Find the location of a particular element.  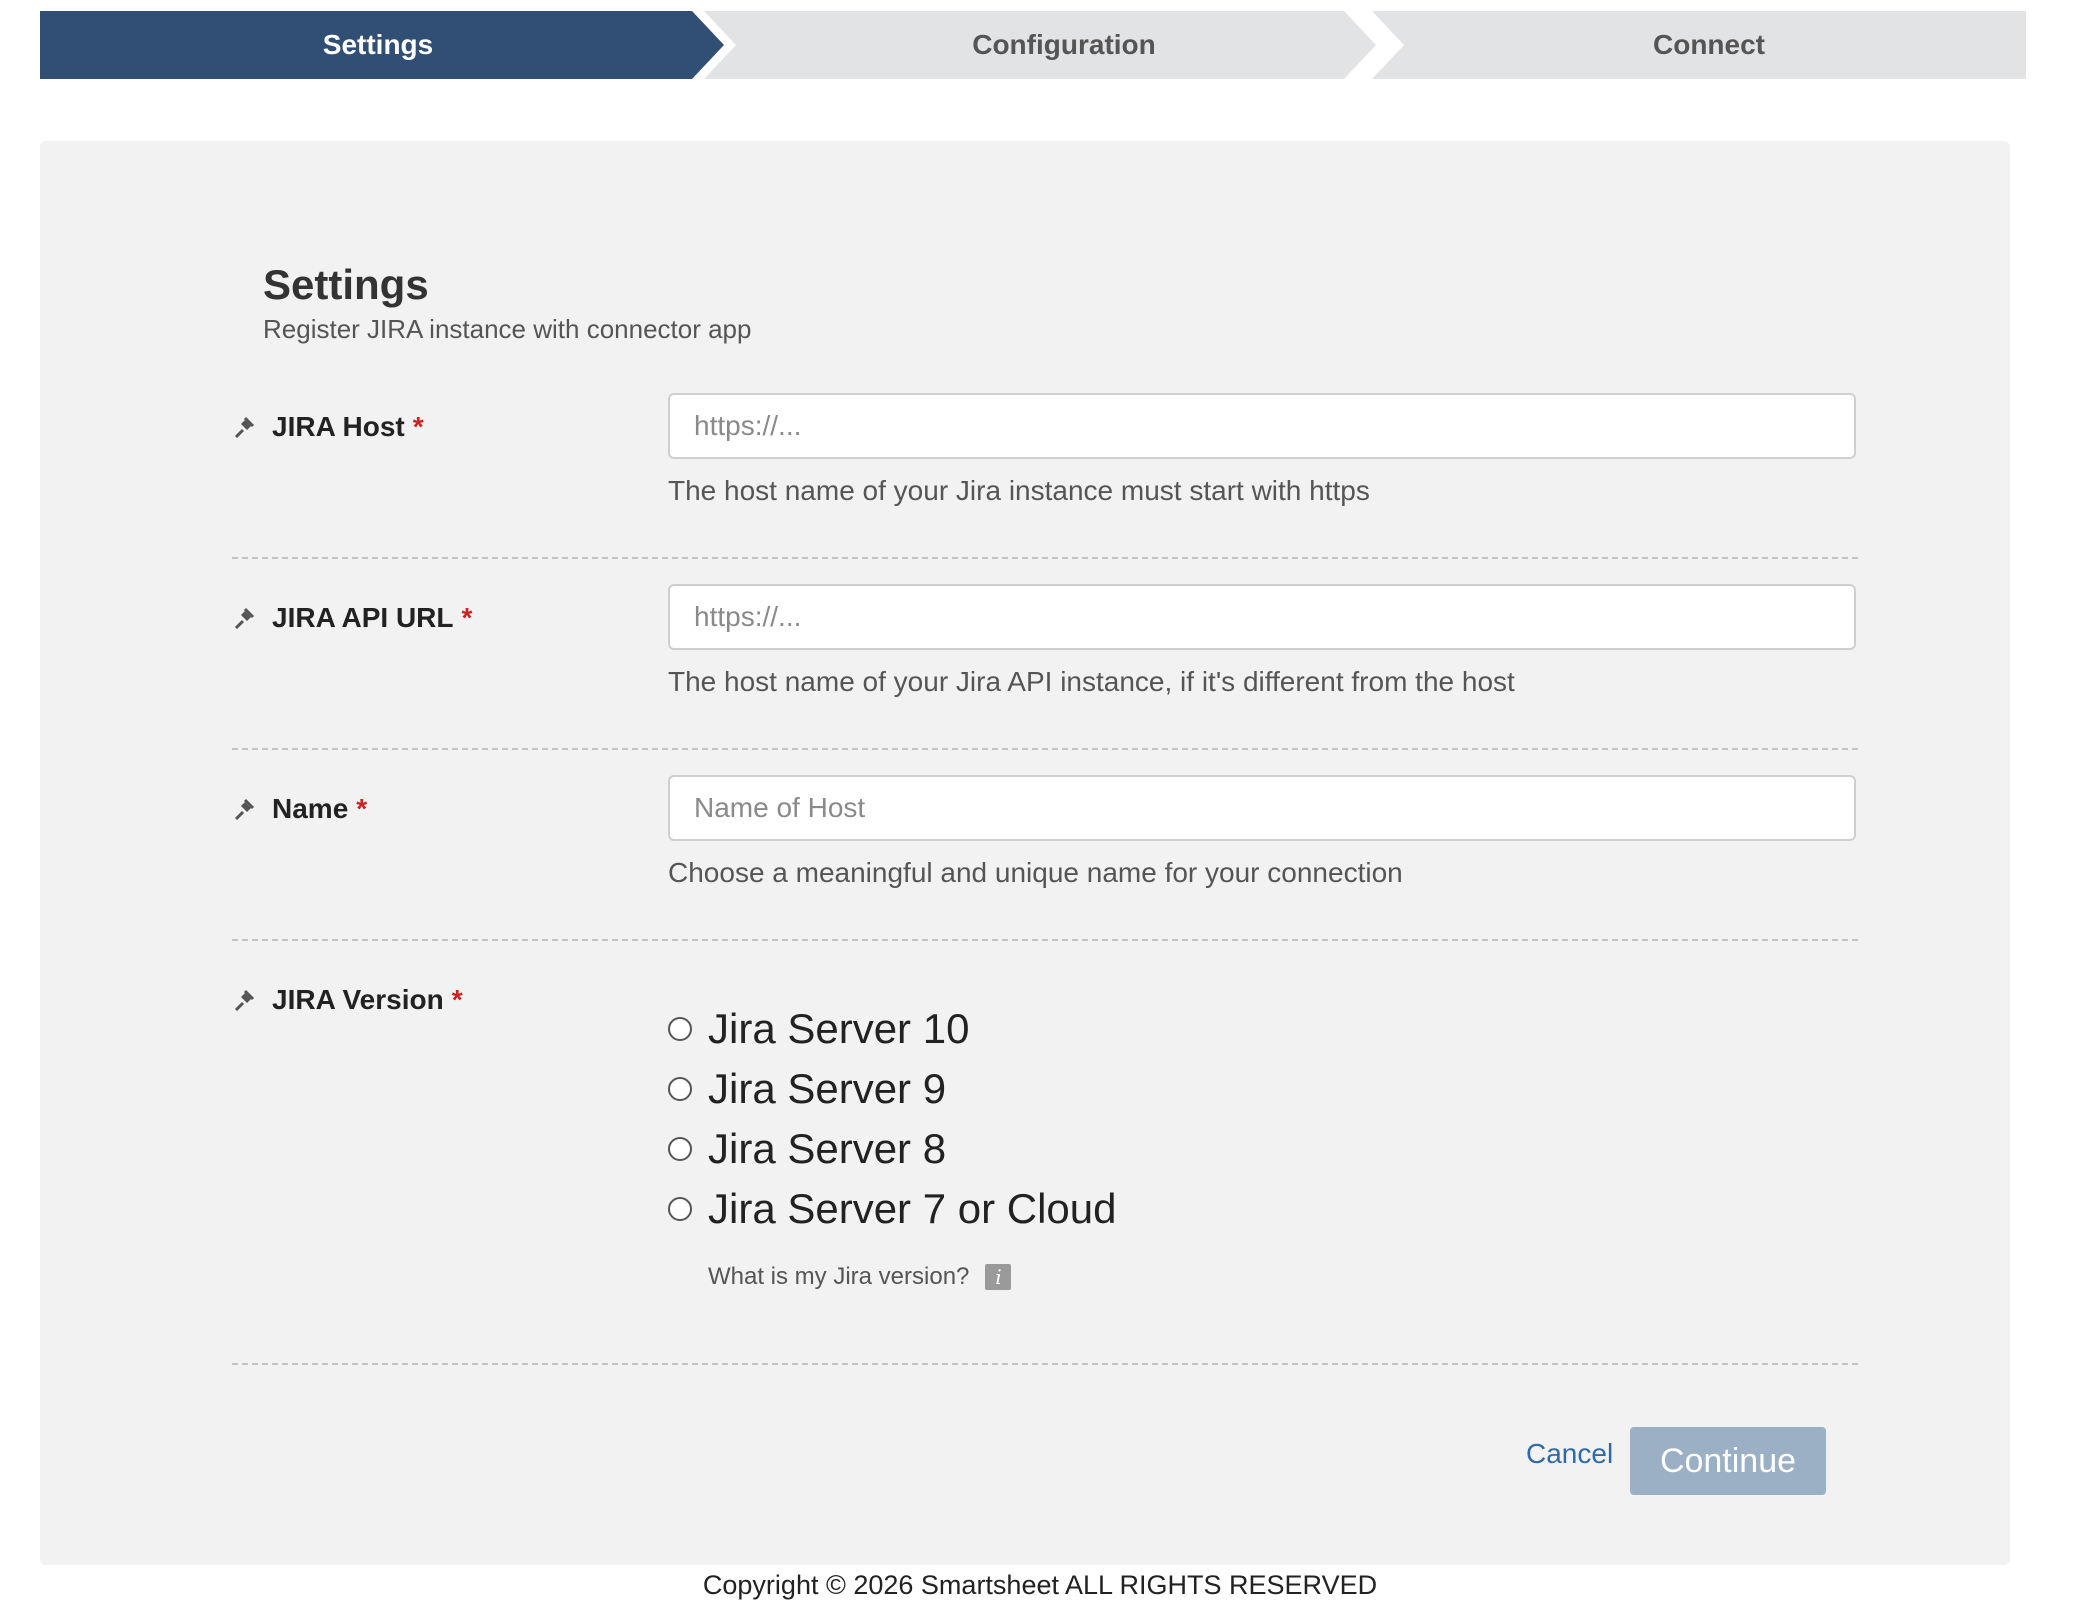

jira-version-label: JIRA Version * is located at coordinates (347, 1000).